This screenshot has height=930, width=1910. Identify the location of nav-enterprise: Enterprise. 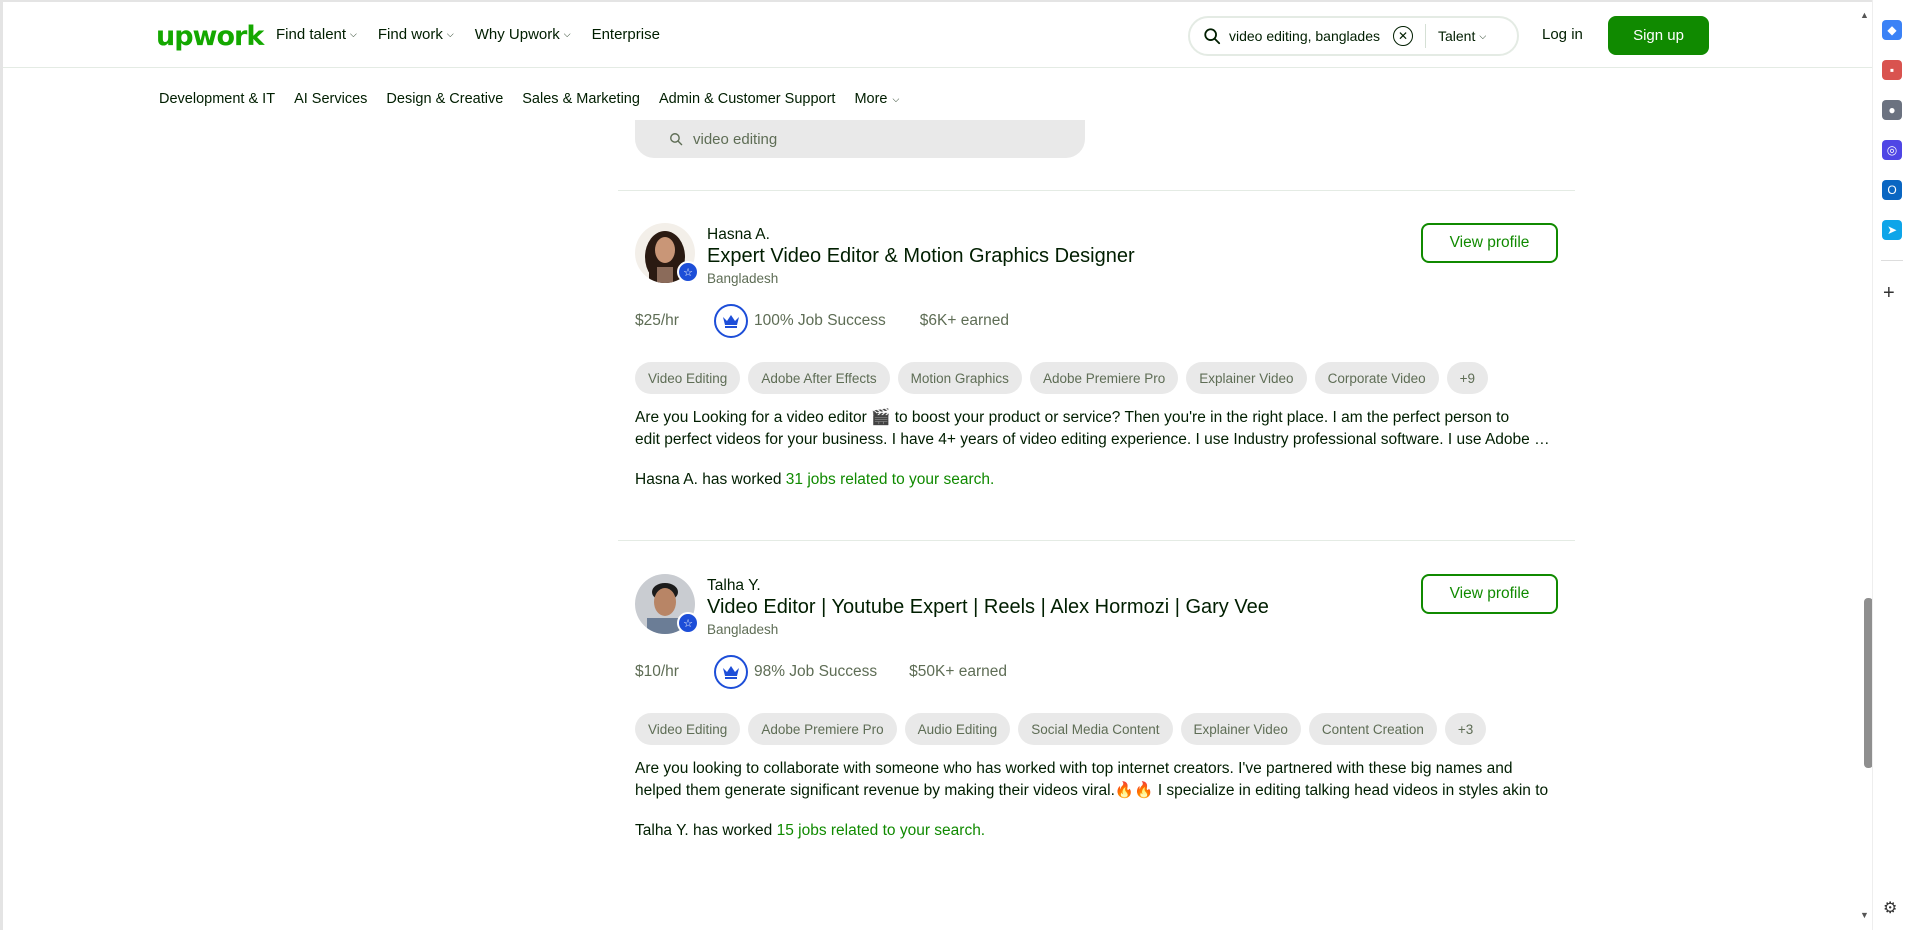
(626, 34).